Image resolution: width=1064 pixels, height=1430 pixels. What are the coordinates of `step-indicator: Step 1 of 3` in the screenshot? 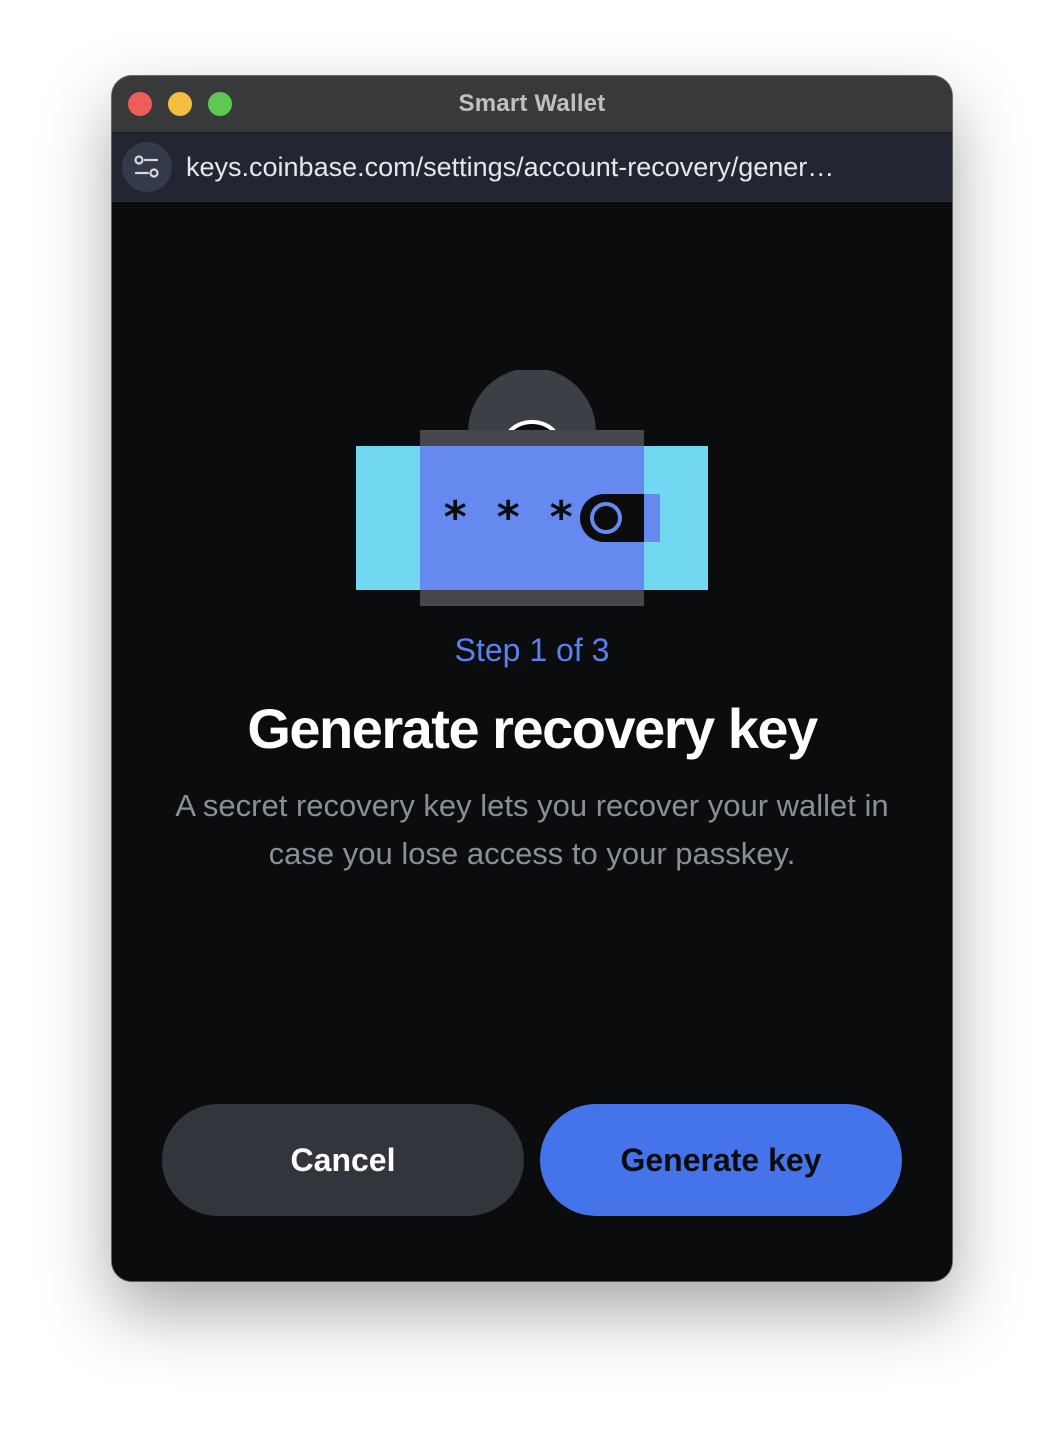 It's located at (532, 650).